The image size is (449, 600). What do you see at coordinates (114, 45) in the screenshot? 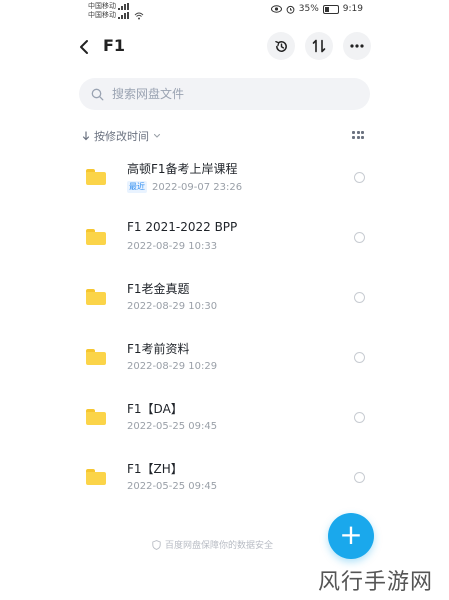
I see `page-title: F1` at bounding box center [114, 45].